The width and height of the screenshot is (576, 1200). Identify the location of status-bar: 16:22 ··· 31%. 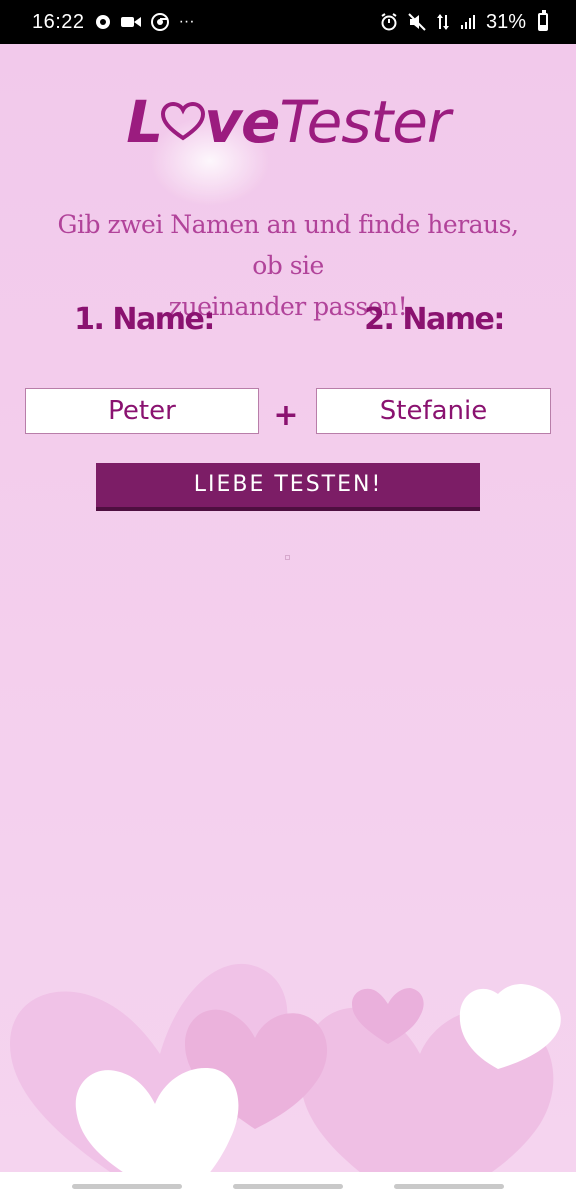
(288, 22).